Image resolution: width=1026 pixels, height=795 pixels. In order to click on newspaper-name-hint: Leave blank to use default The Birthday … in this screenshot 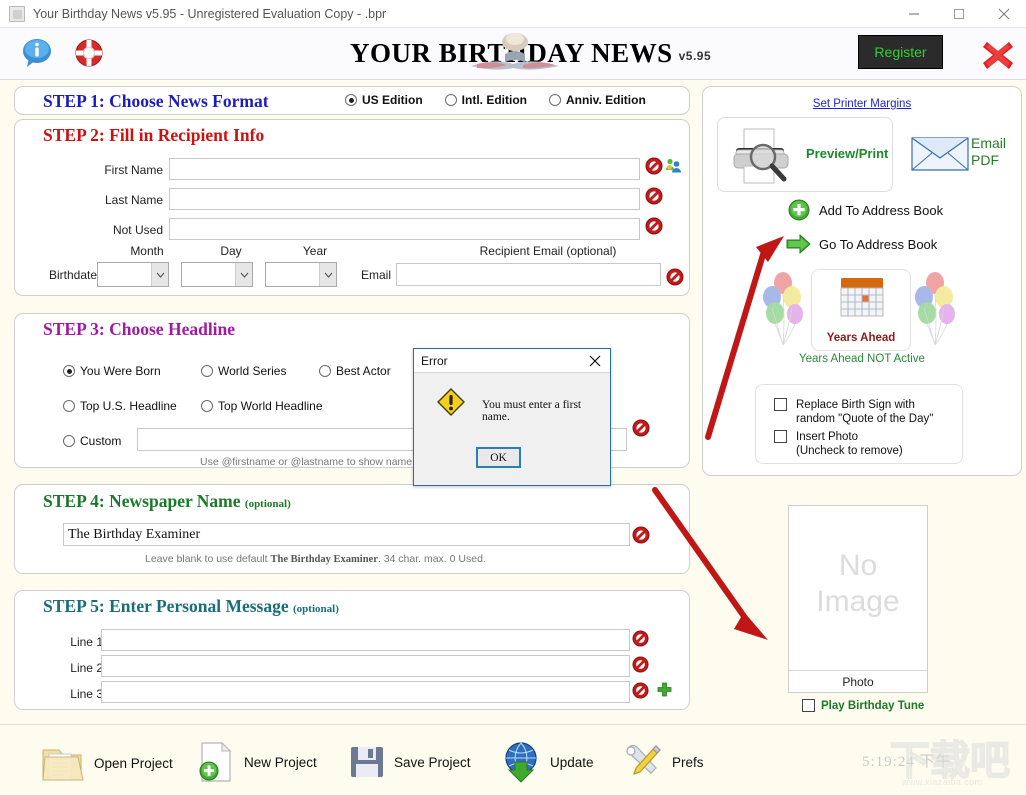, I will do `click(315, 559)`.